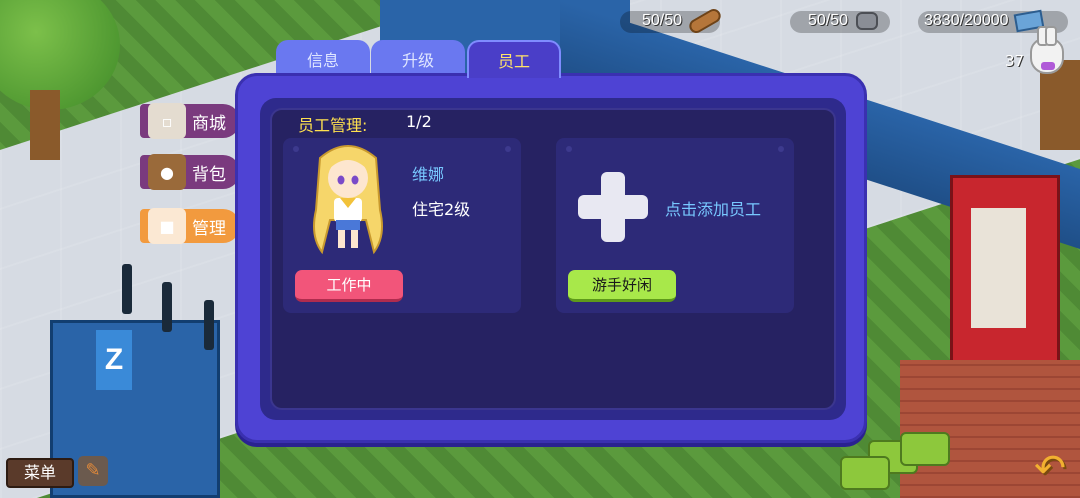 This screenshot has height=498, width=1080. I want to click on shop-icon: ▫, so click(167, 121).